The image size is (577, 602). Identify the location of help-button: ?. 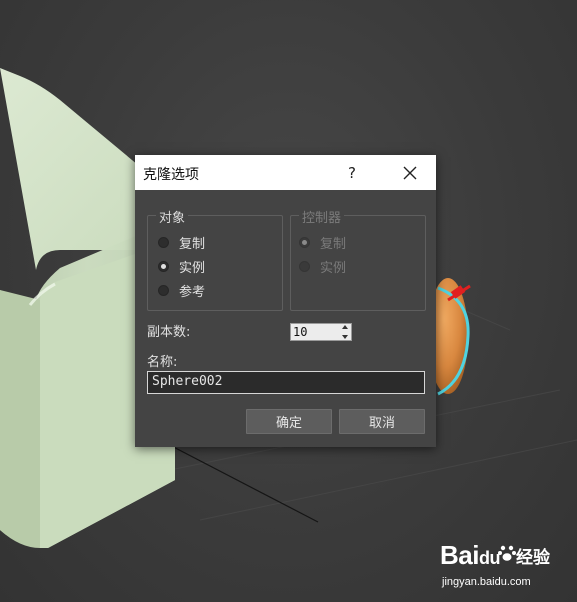
(352, 172).